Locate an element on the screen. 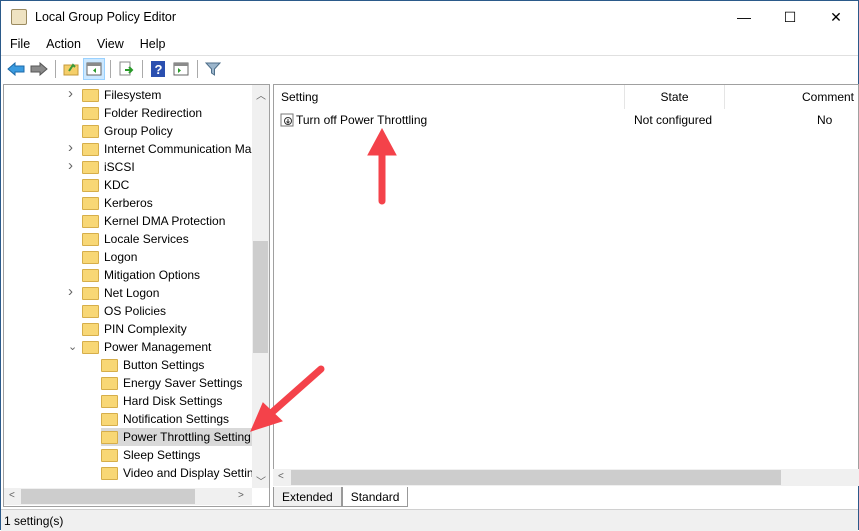  tree-item: Video and Display Settin is located at coordinates (177, 473).